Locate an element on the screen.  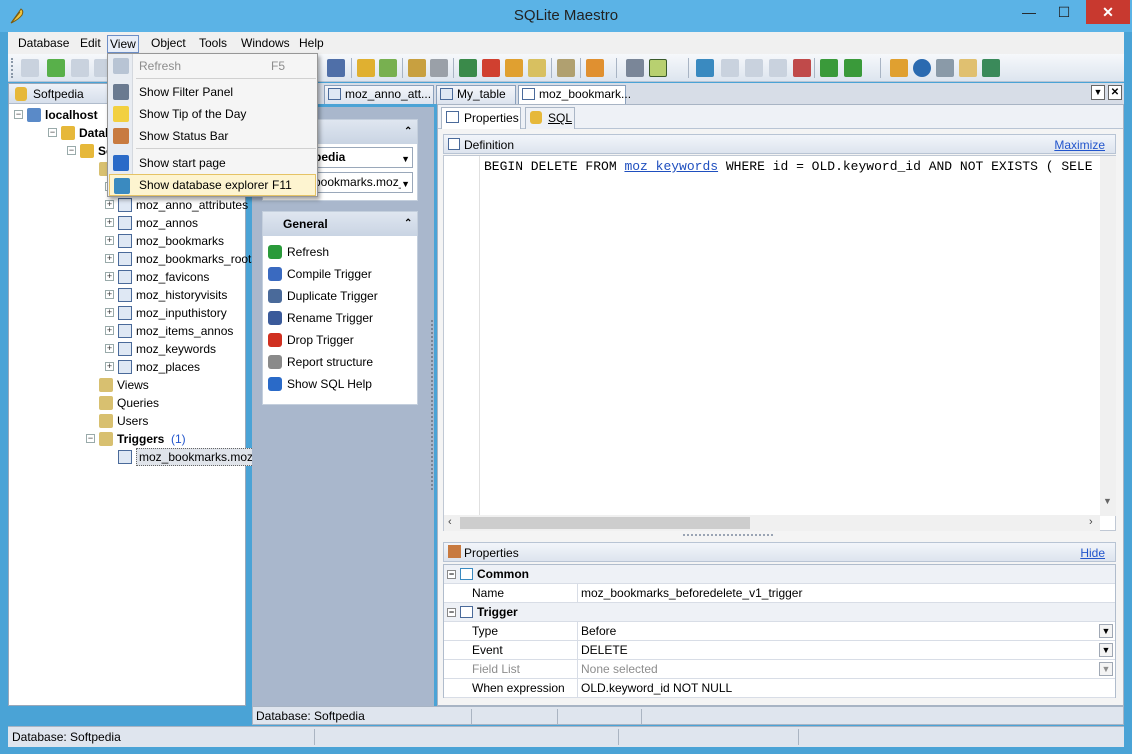
nav-link-rename-trigger: Rename Trigger is located at coordinates (319, 318).